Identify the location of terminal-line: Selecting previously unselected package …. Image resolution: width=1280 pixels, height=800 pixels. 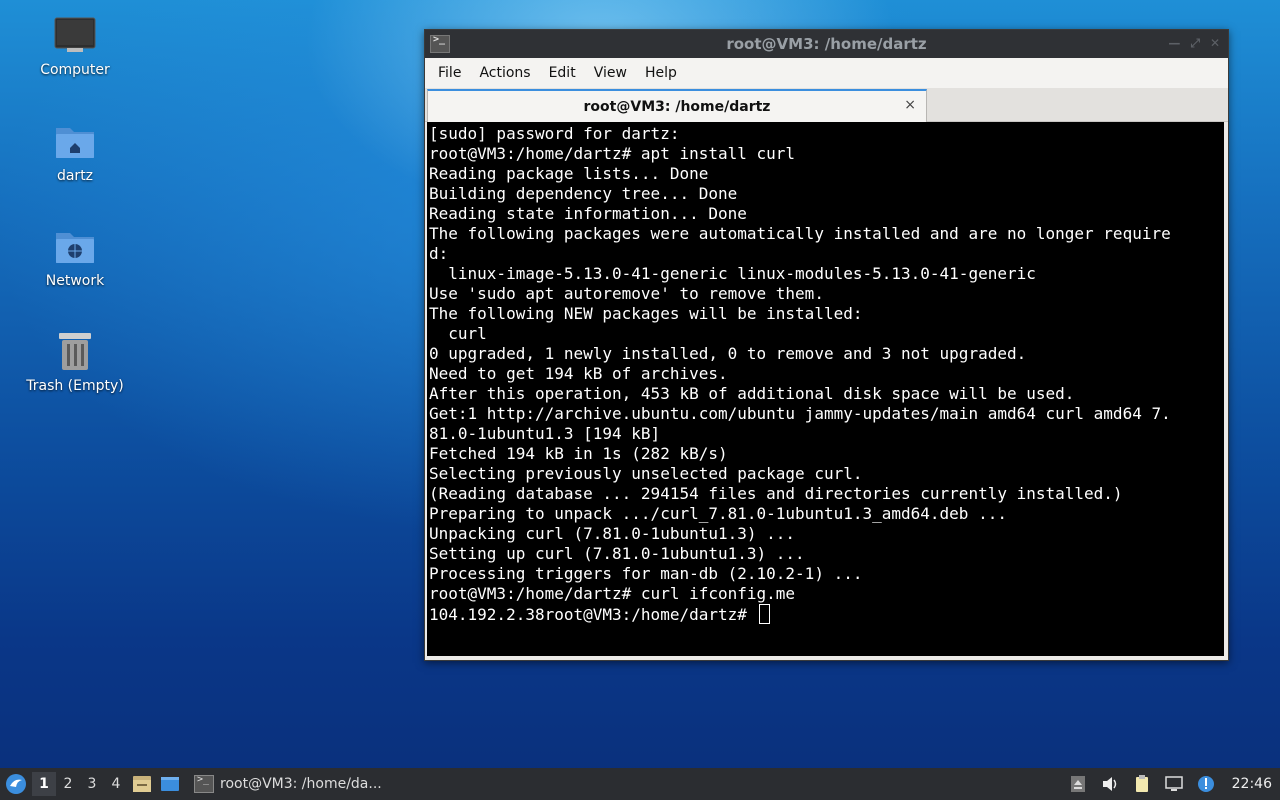
(646, 473).